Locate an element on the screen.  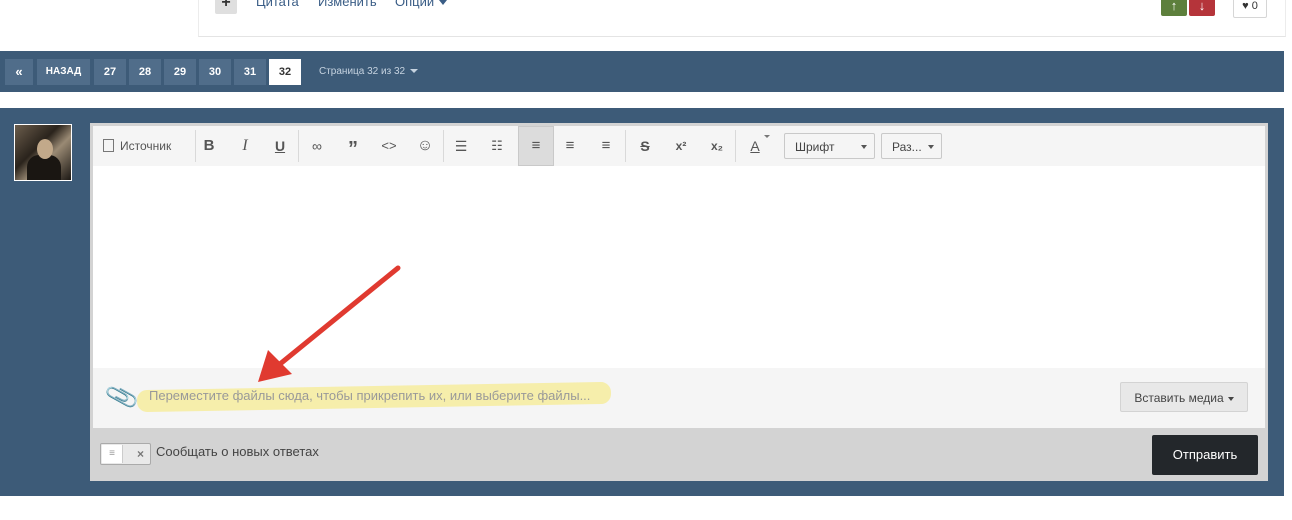
smile-icon: ☺ is located at coordinates (425, 145).